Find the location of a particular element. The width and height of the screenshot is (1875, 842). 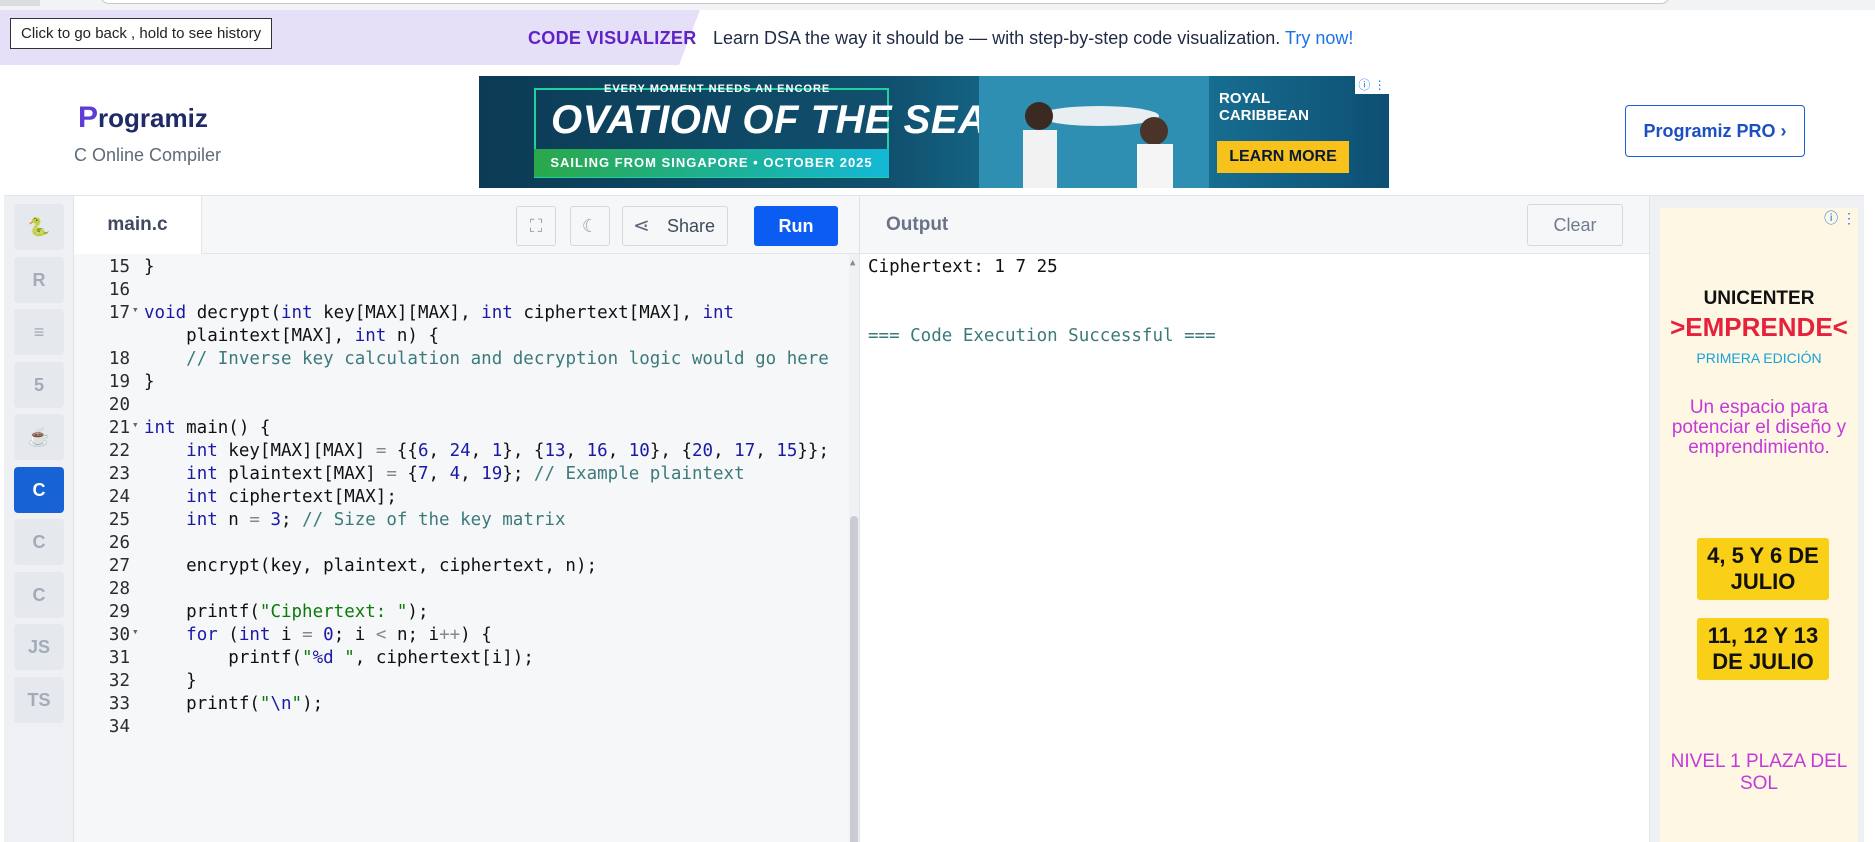

sql-icon: ≡ is located at coordinates (39, 332).